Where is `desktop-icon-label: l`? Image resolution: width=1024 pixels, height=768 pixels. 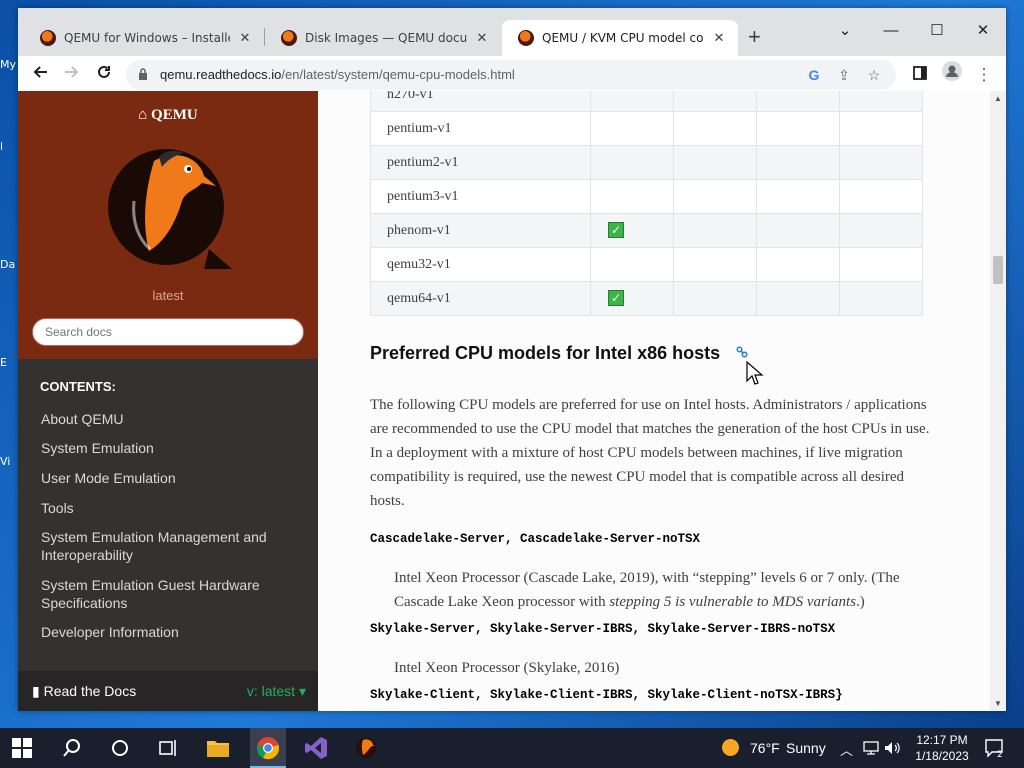
desktop-icon-label: l is located at coordinates (1, 146).